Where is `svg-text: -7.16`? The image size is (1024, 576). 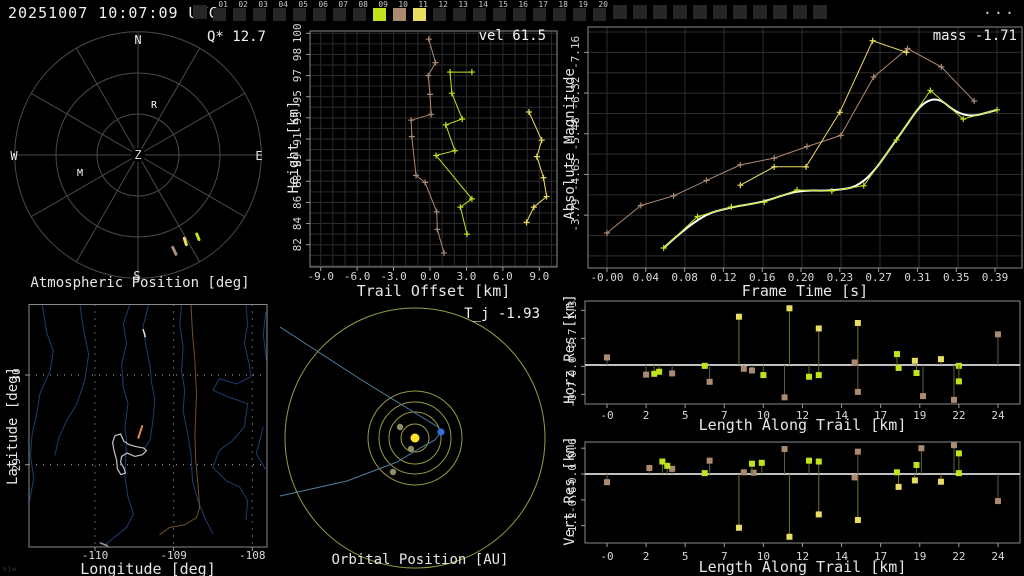
svg-text: -7.16 is located at coordinates (575, 52).